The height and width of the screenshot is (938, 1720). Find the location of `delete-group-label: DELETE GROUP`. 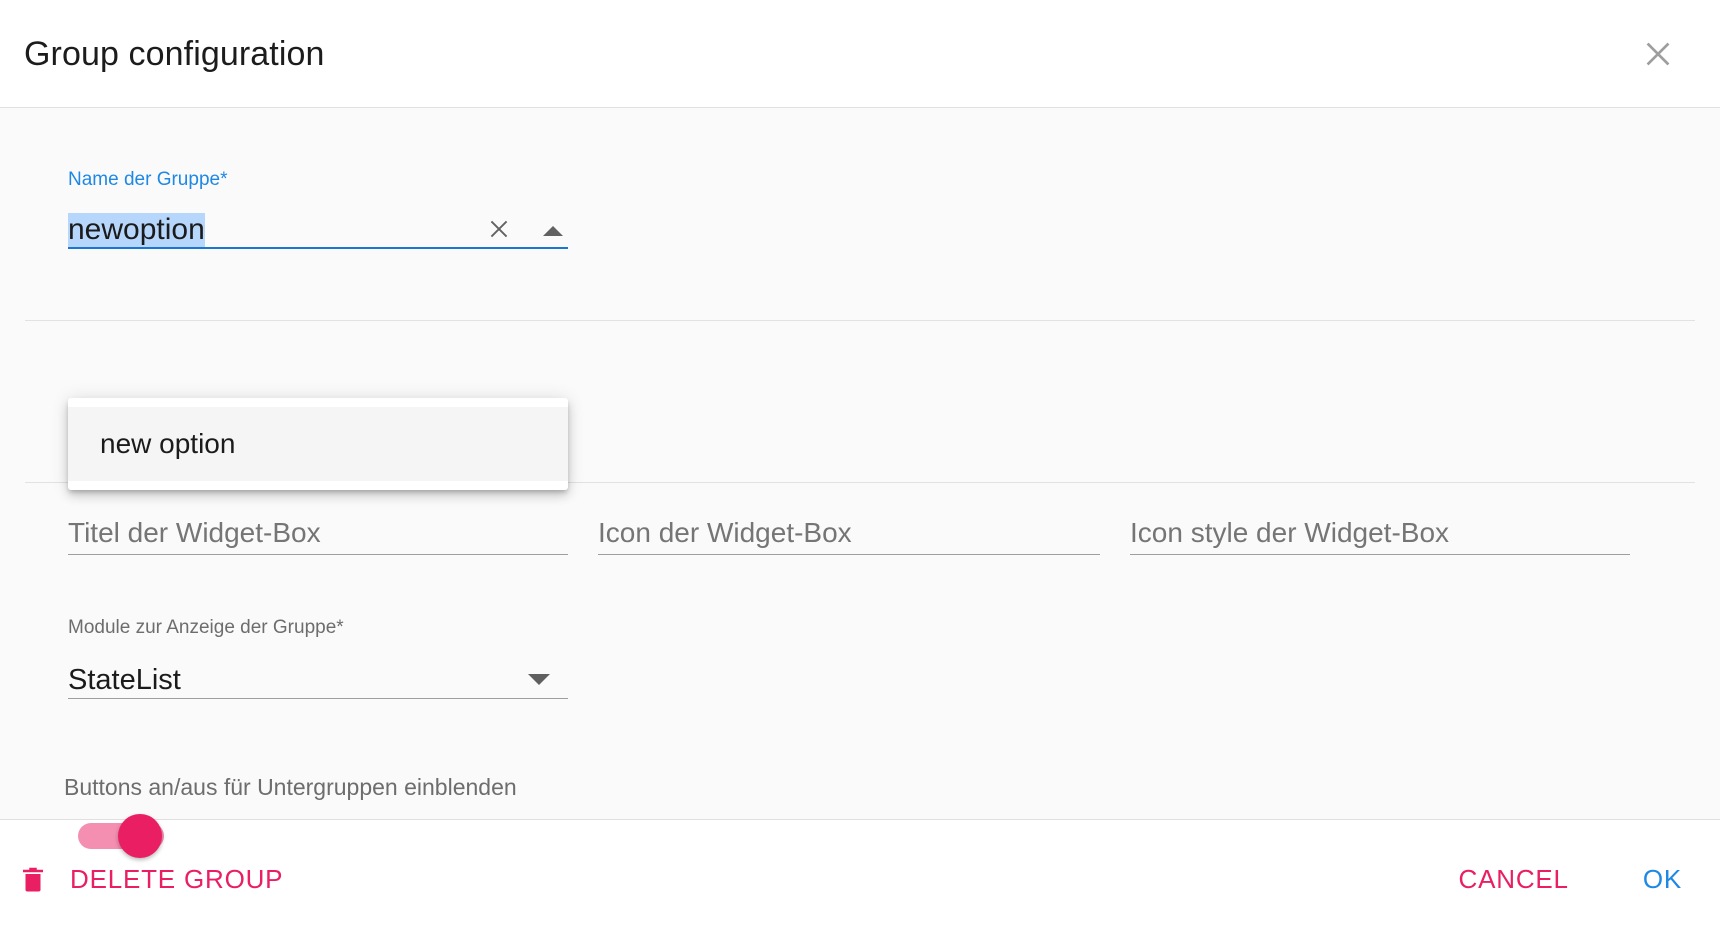

delete-group-label: DELETE GROUP is located at coordinates (177, 878).